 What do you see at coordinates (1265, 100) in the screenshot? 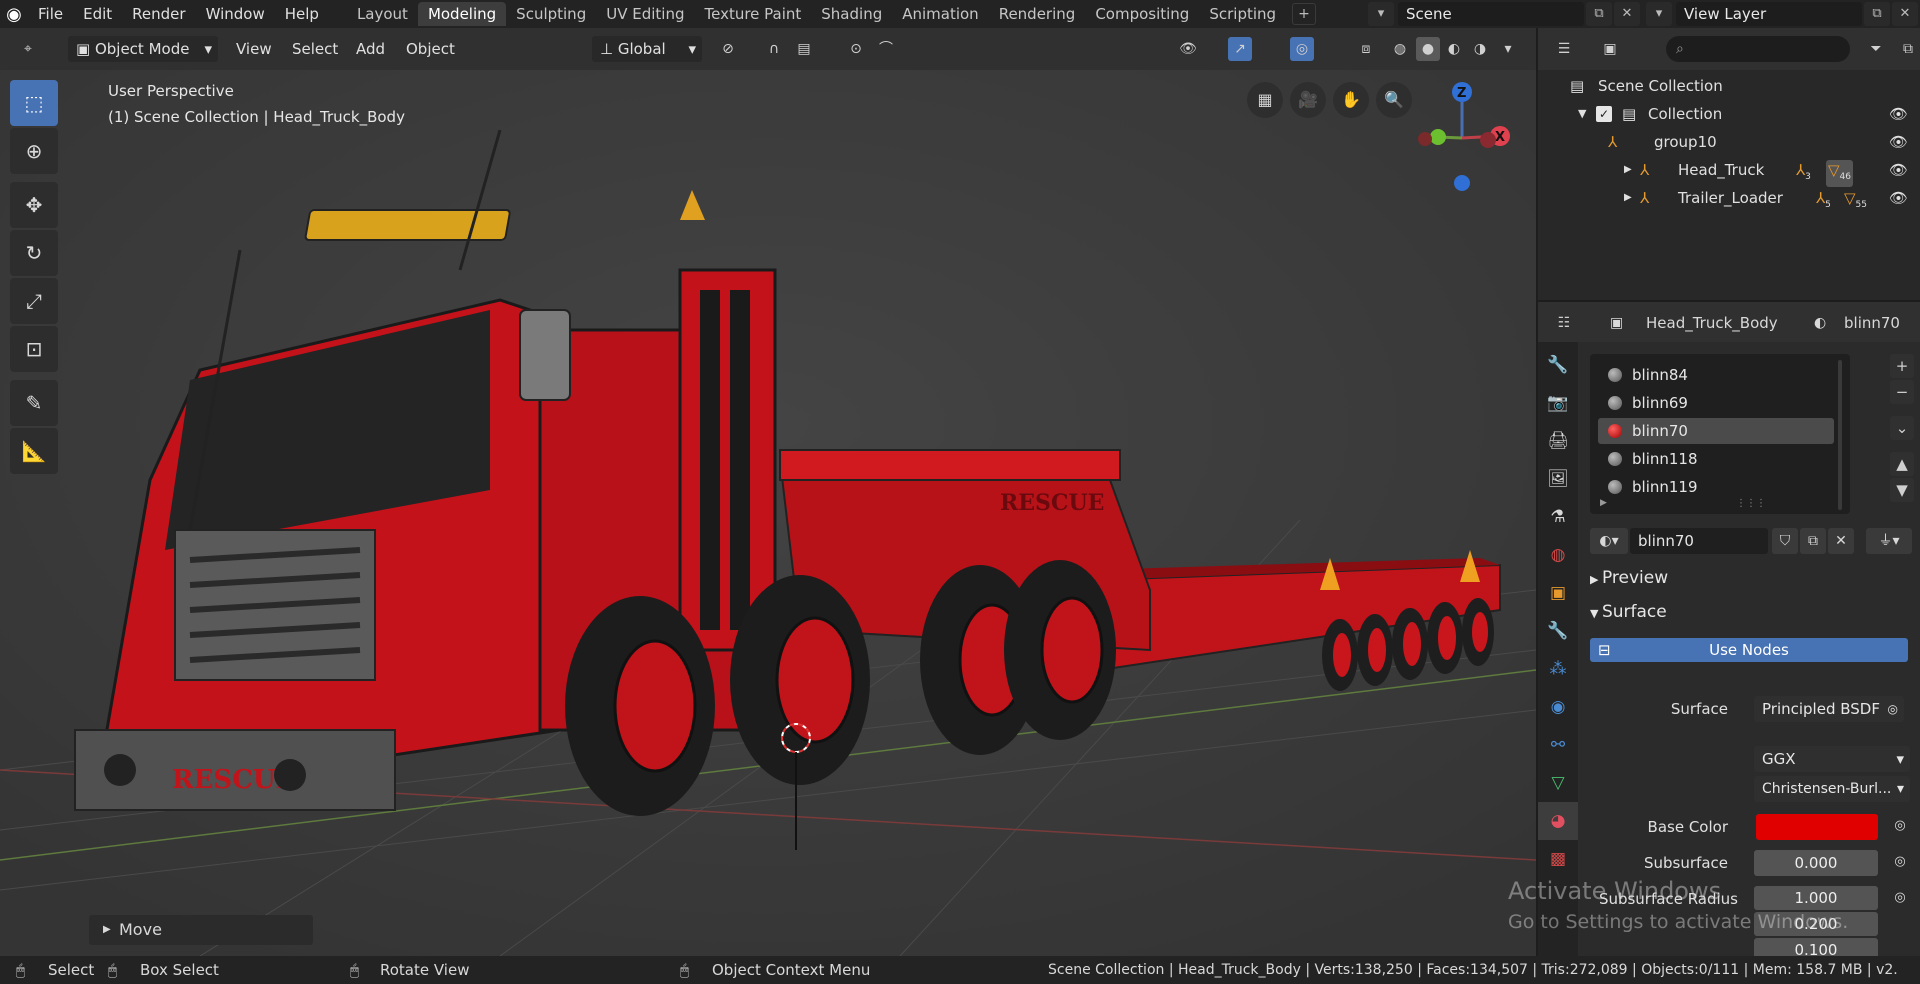
I see `grid-view-icon: ▦` at bounding box center [1265, 100].